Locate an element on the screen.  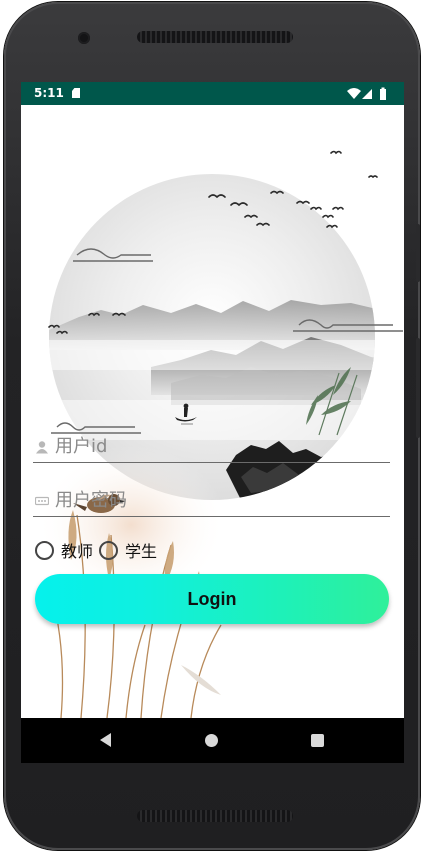
battery-icon is located at coordinates (383, 93).